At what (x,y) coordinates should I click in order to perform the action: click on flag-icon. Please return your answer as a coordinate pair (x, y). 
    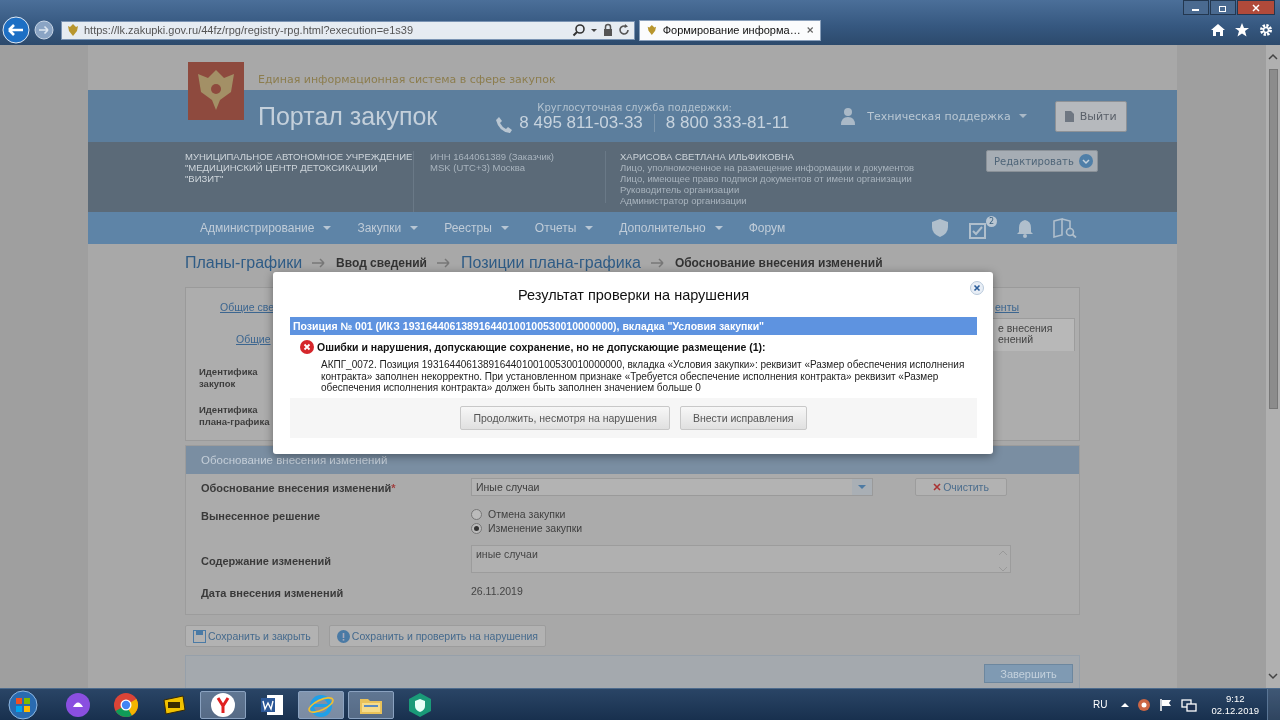
    Looking at the image, I should click on (1166, 704).